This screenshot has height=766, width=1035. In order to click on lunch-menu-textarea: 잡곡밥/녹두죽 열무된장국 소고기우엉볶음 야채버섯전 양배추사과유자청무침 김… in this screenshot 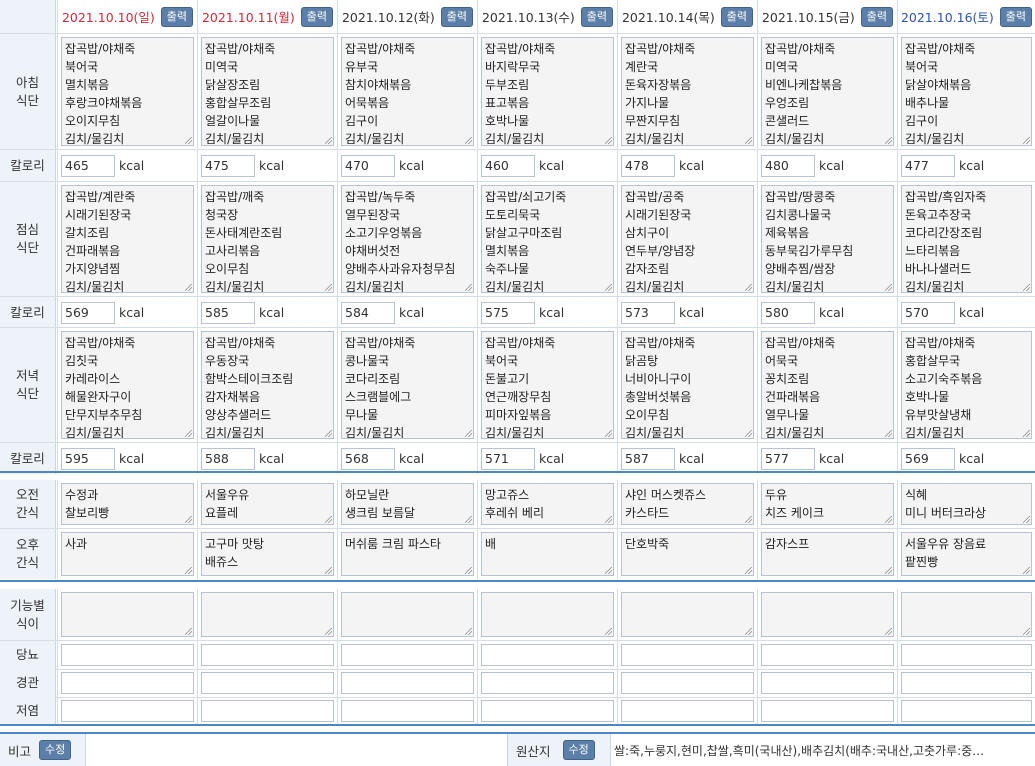, I will do `click(407, 239)`.